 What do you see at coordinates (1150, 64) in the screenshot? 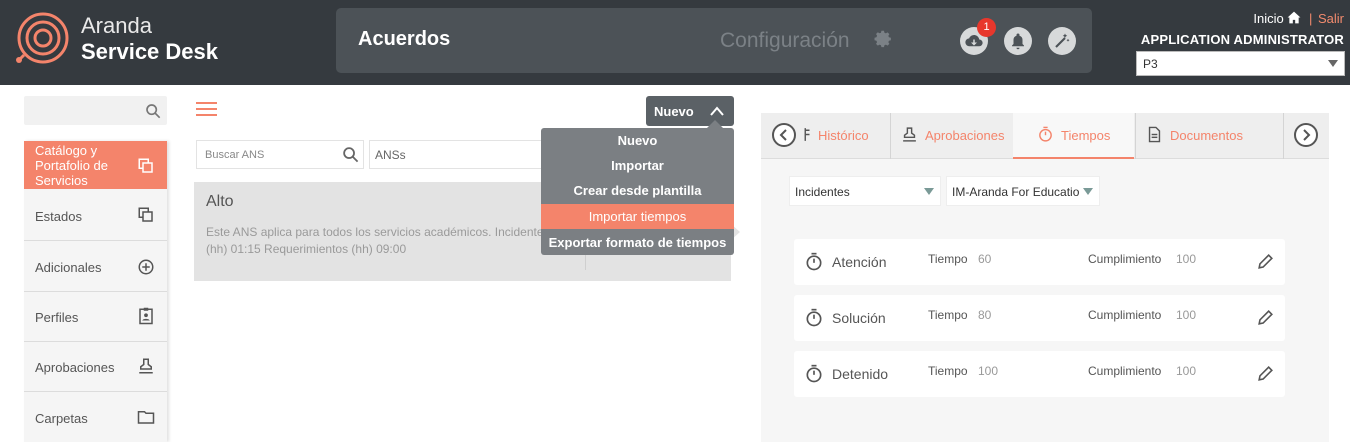
I see `project-select-value: P3` at bounding box center [1150, 64].